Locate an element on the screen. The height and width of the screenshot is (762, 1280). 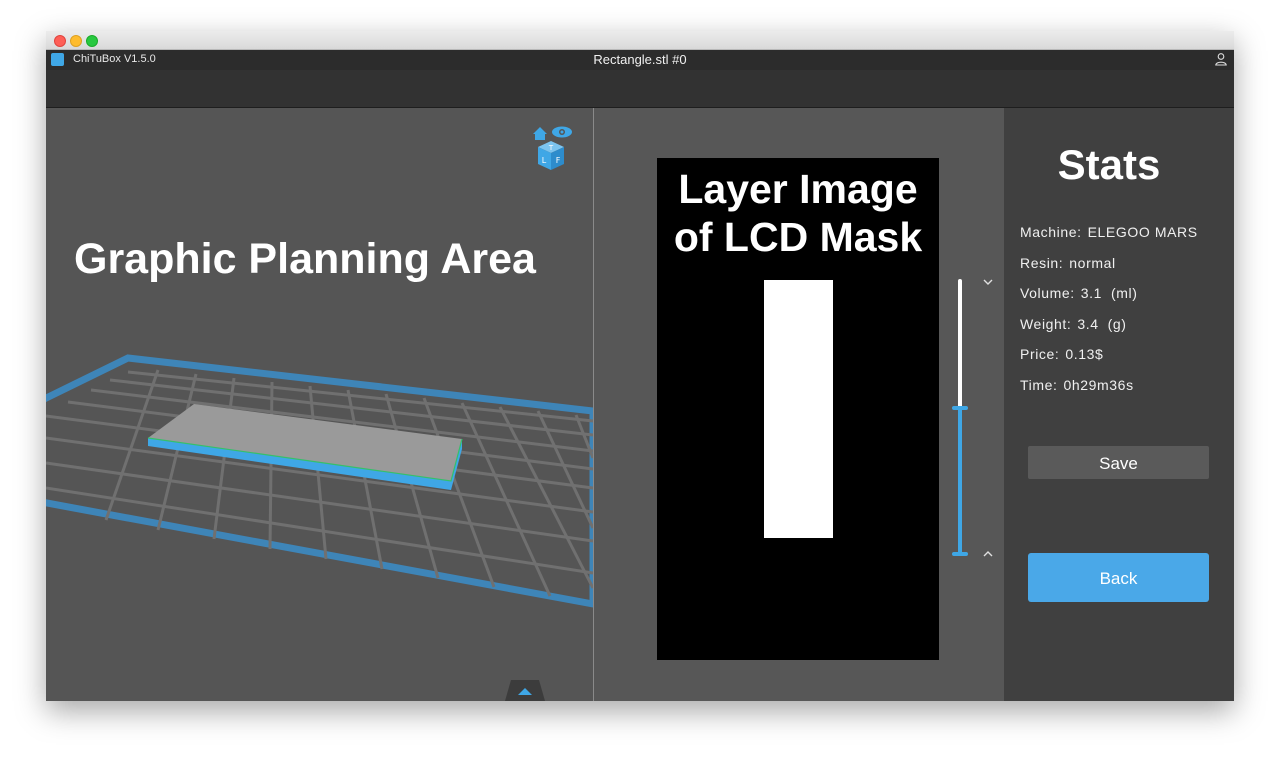
chevron-down-icon is located at coordinates (988, 282).